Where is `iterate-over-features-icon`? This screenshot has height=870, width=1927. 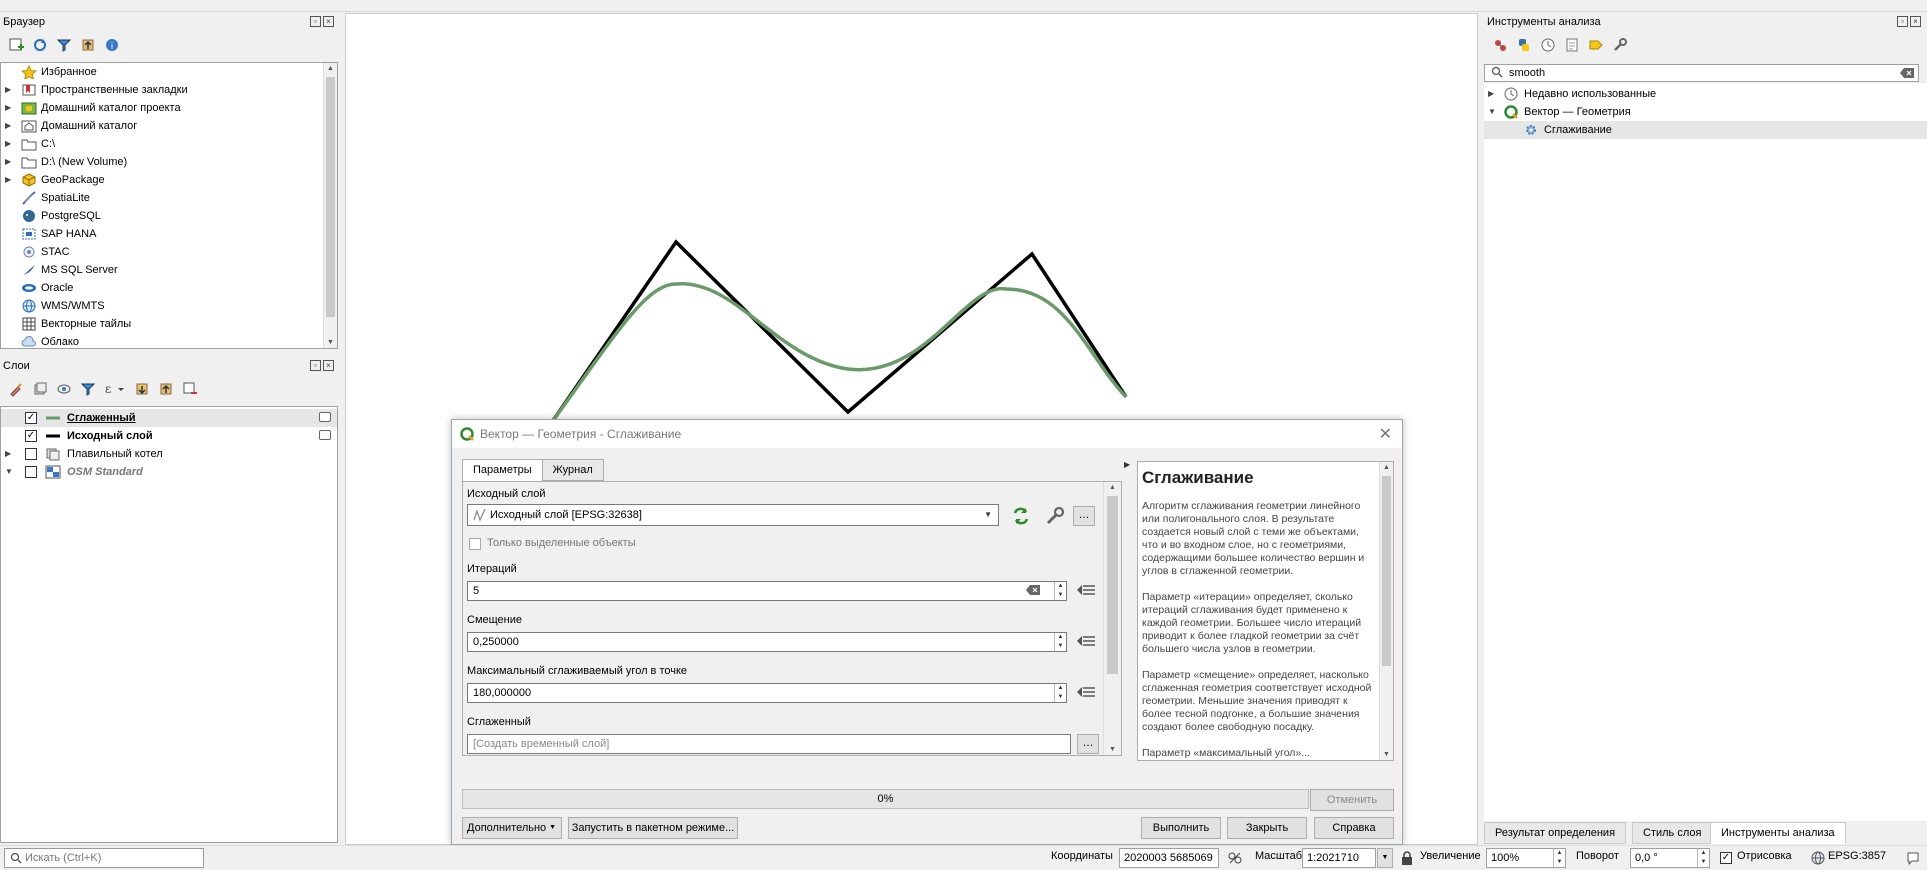
iterate-over-features-icon is located at coordinates (1021, 516).